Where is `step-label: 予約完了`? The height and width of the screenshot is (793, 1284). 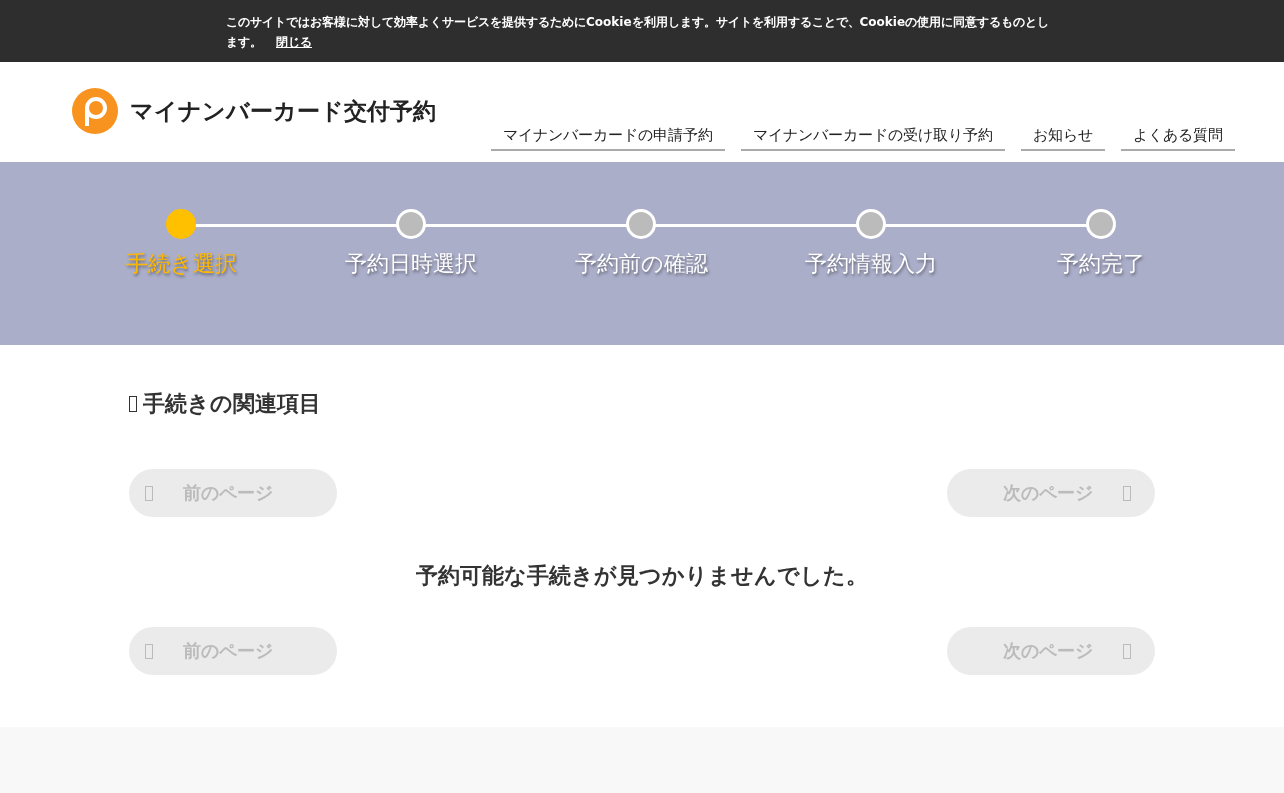
step-label: 予約完了 is located at coordinates (1101, 264).